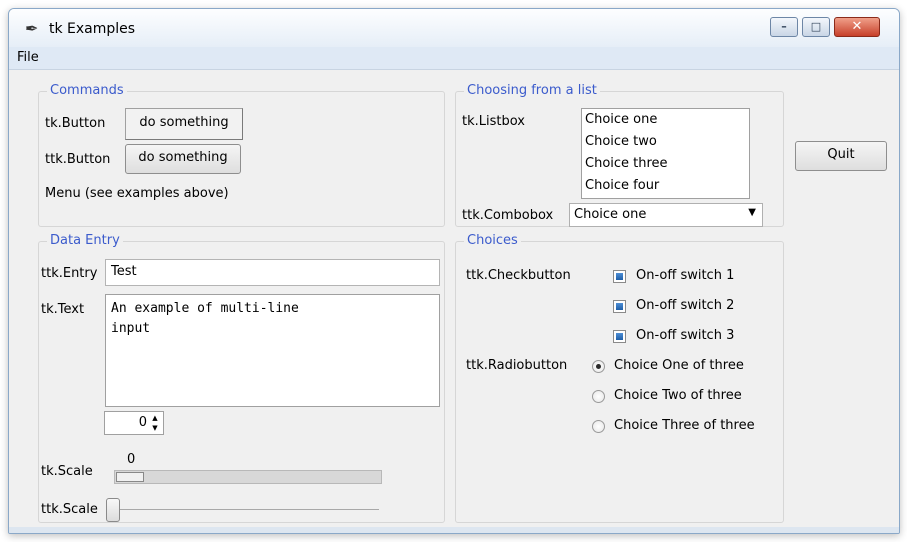 This screenshot has width=907, height=542. Describe the element at coordinates (248, 477) in the screenshot. I see `tk-scale` at that location.